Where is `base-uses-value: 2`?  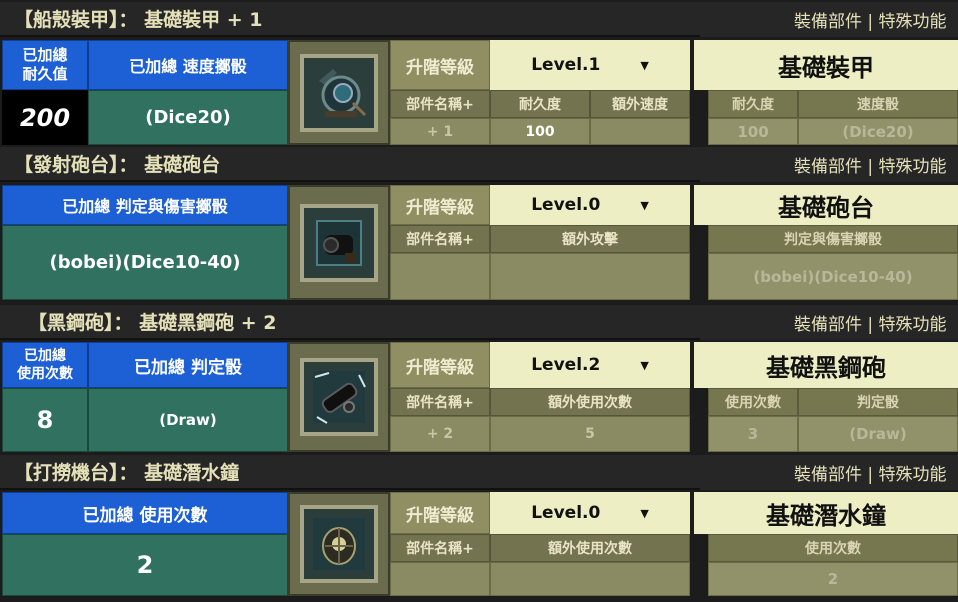
base-uses-value: 2 is located at coordinates (833, 579).